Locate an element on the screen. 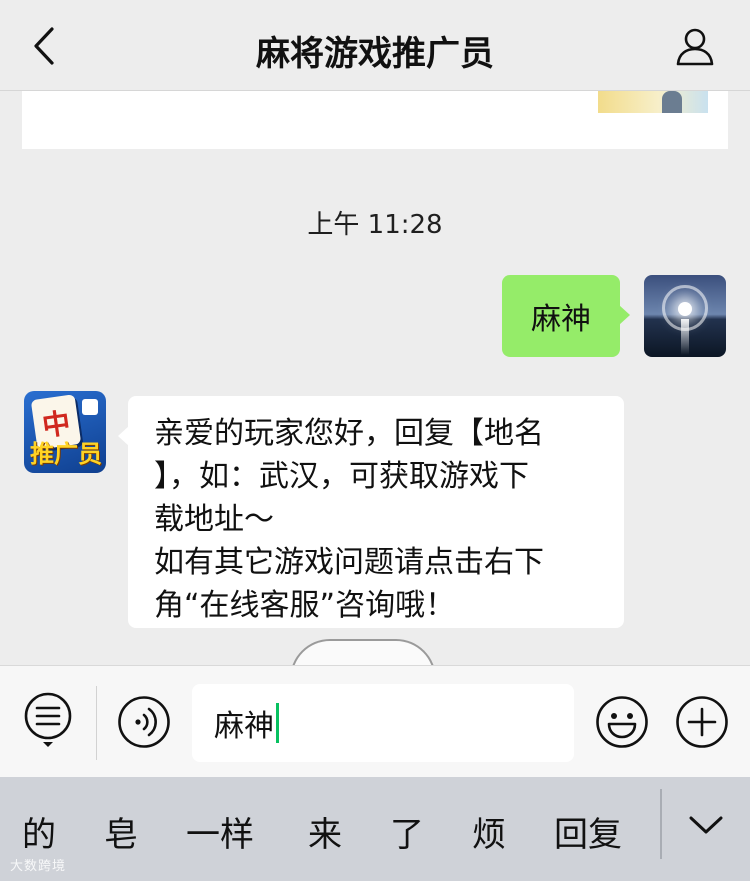 This screenshot has width=750, height=881. my-avatar is located at coordinates (685, 316).